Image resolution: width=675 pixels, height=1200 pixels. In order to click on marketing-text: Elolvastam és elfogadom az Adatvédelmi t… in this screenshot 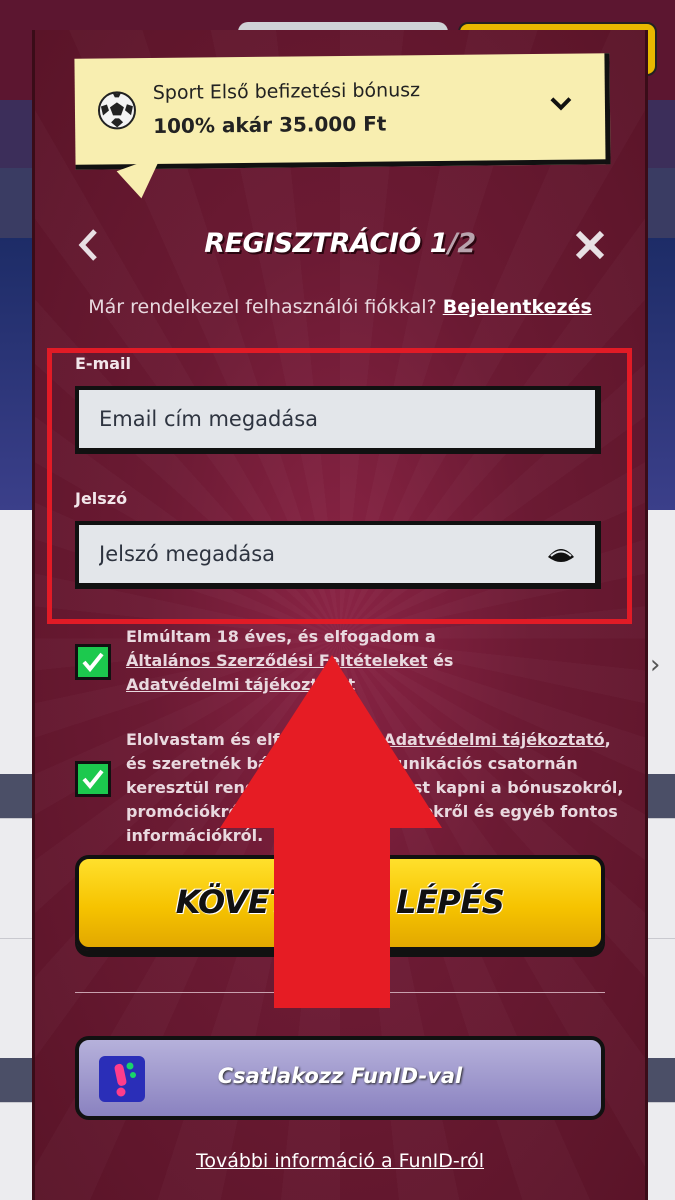, I will do `click(376, 788)`.